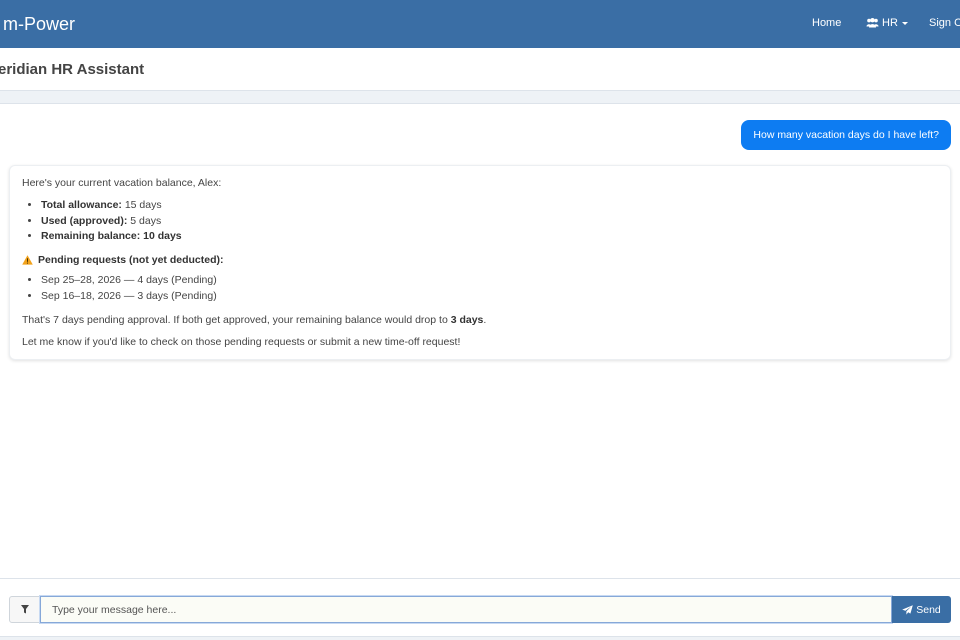  What do you see at coordinates (872, 23) in the screenshot?
I see `users-icon` at bounding box center [872, 23].